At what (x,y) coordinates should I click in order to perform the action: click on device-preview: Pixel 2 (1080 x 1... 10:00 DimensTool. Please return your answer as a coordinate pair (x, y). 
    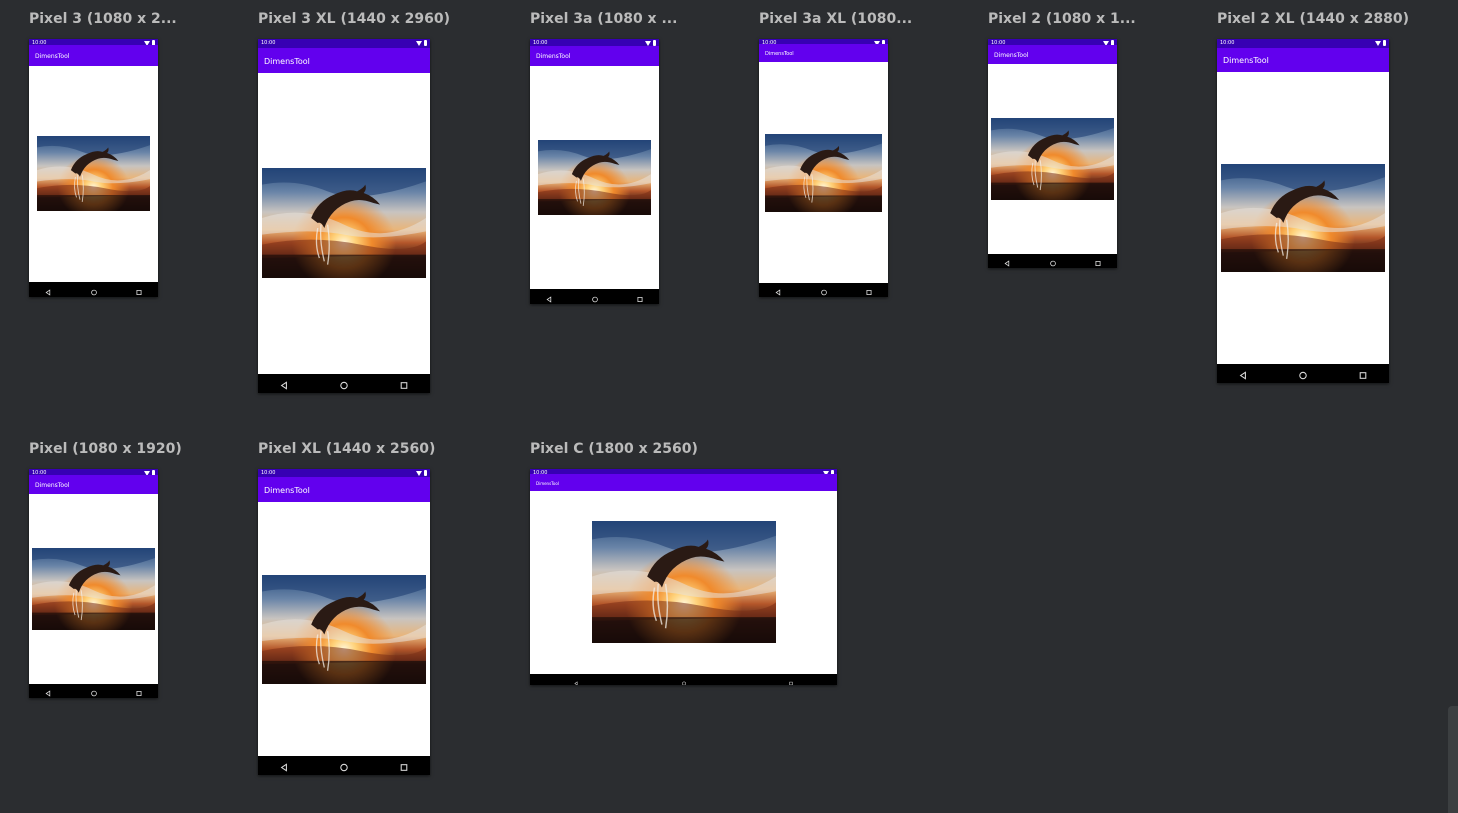
    Looking at the image, I should click on (1062, 139).